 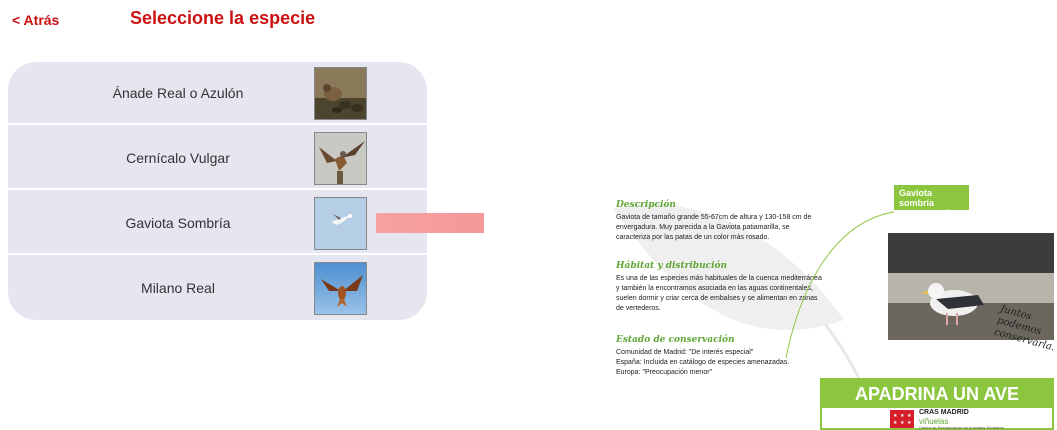 I want to click on species-row-anade-real: Ánade Real o Azulón, so click(x=217, y=93).